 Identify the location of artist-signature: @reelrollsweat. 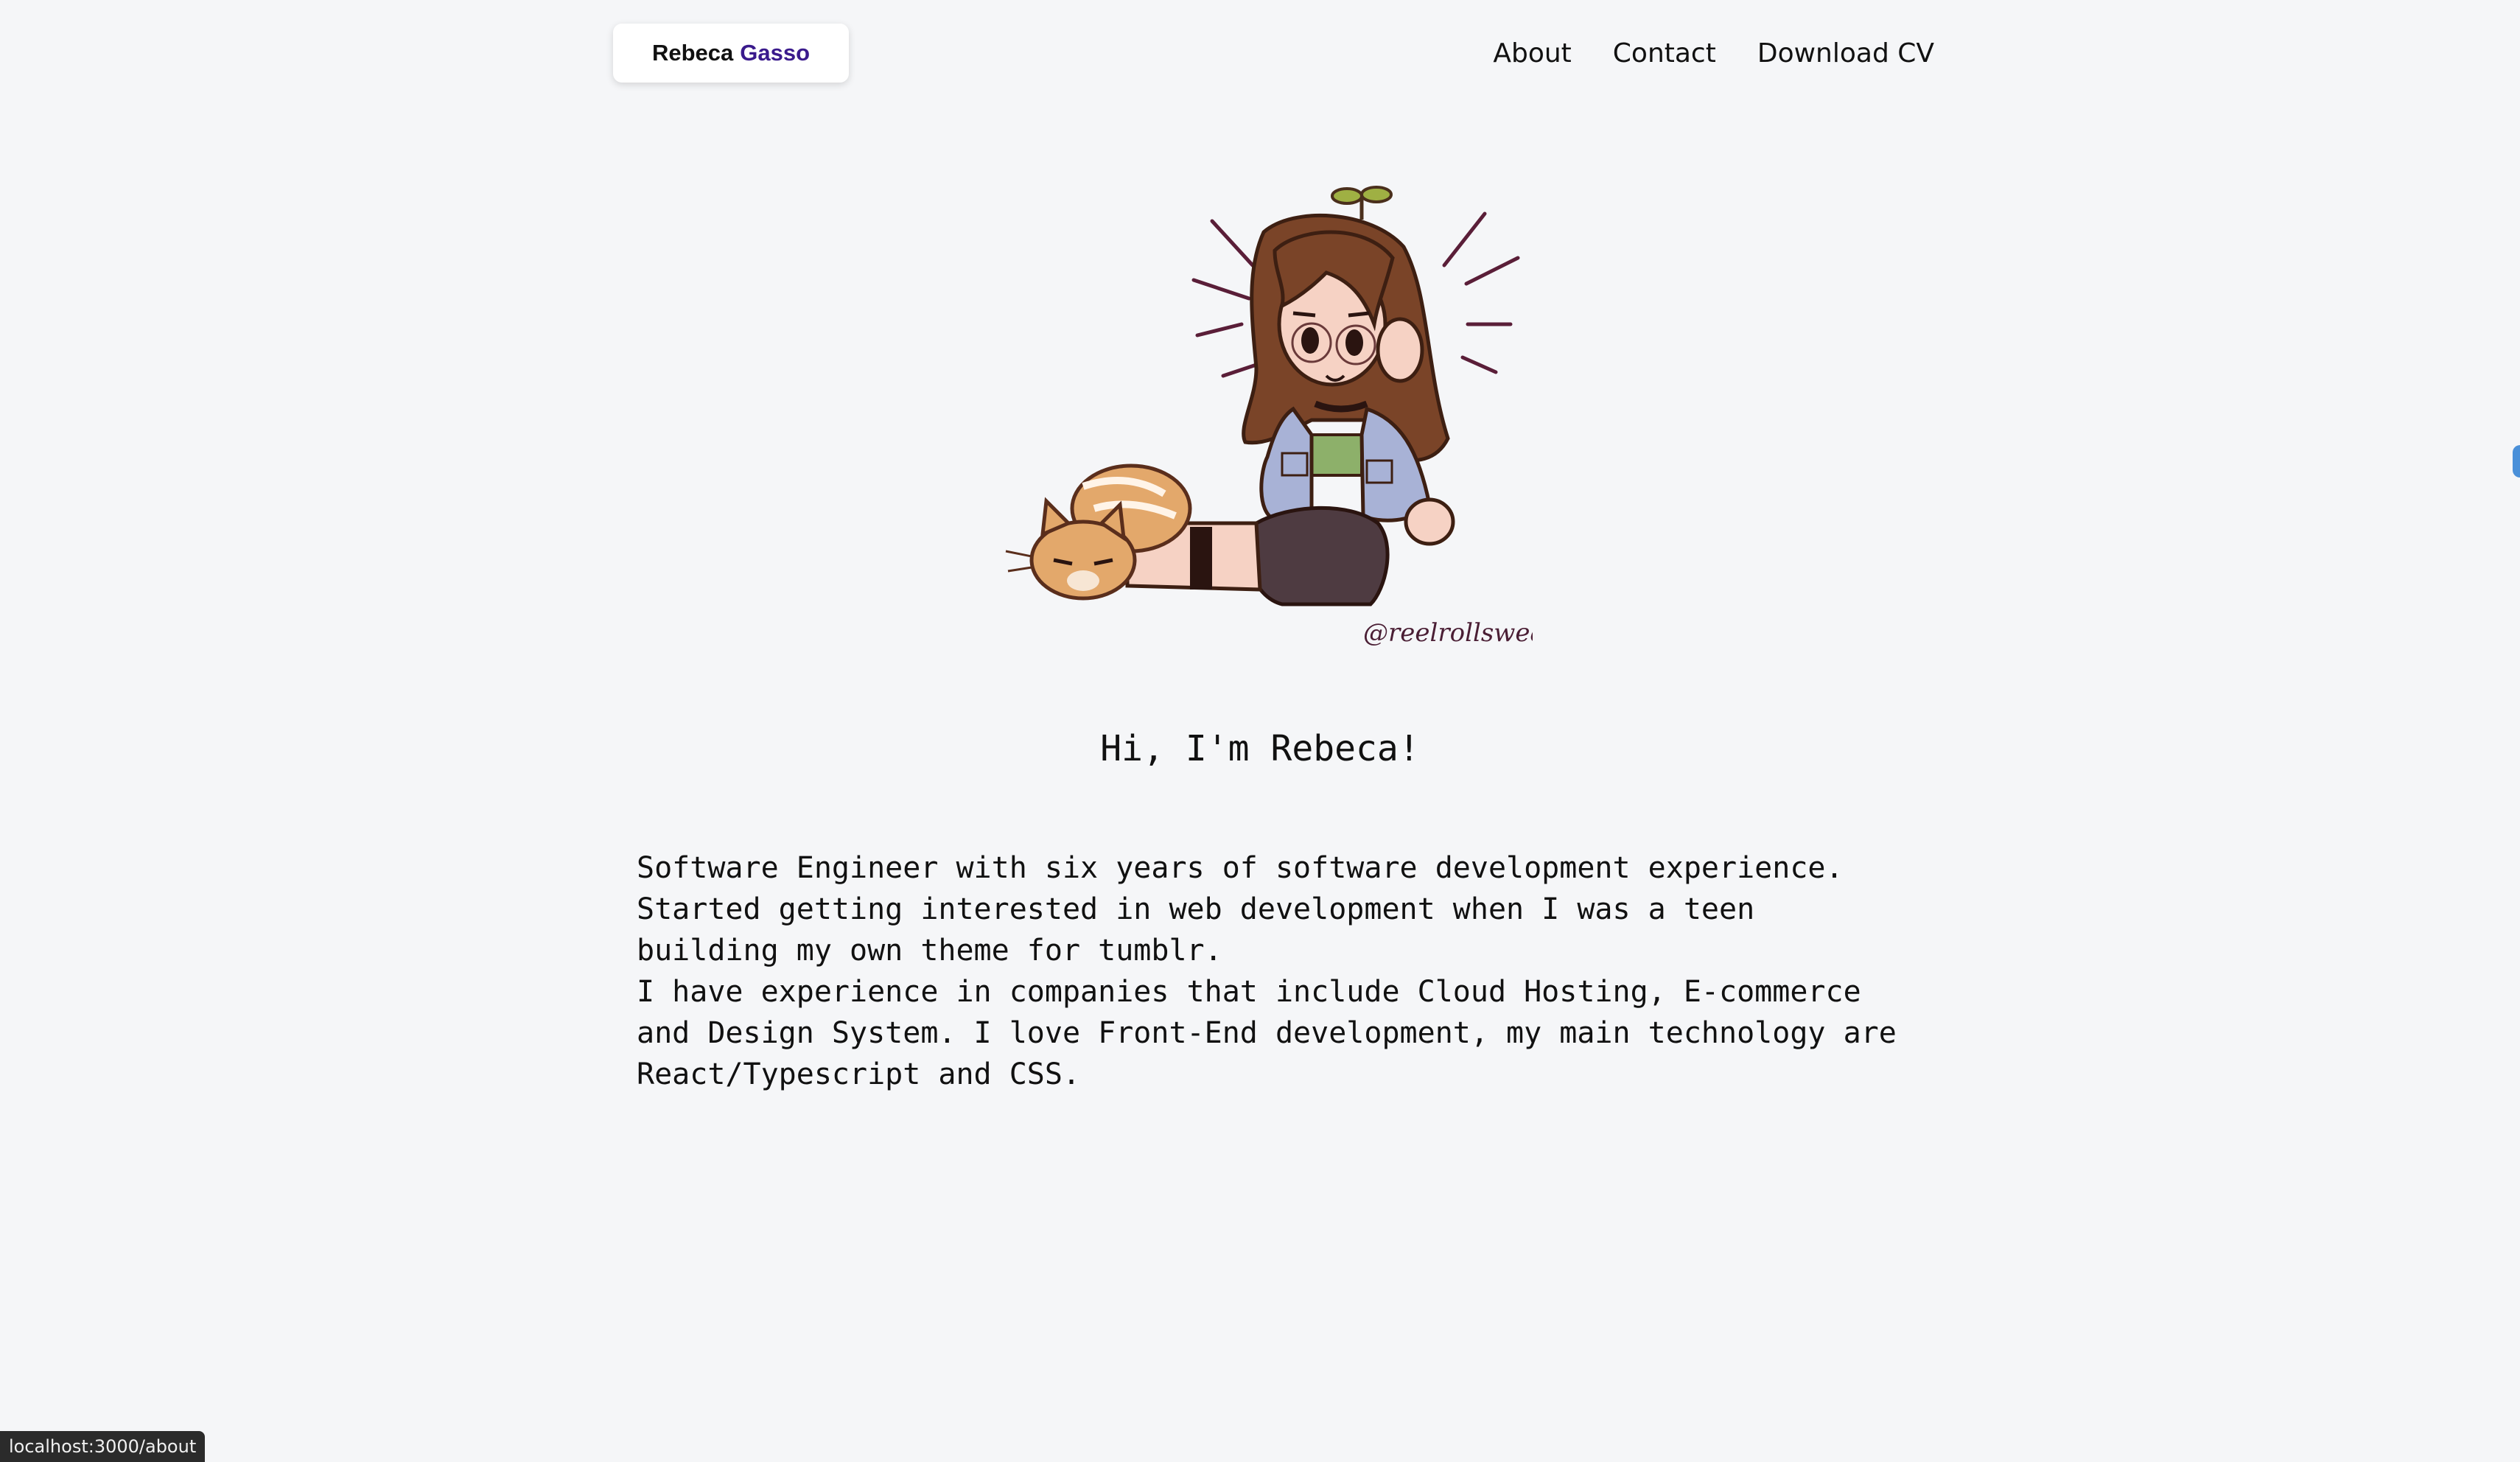
(1448, 633).